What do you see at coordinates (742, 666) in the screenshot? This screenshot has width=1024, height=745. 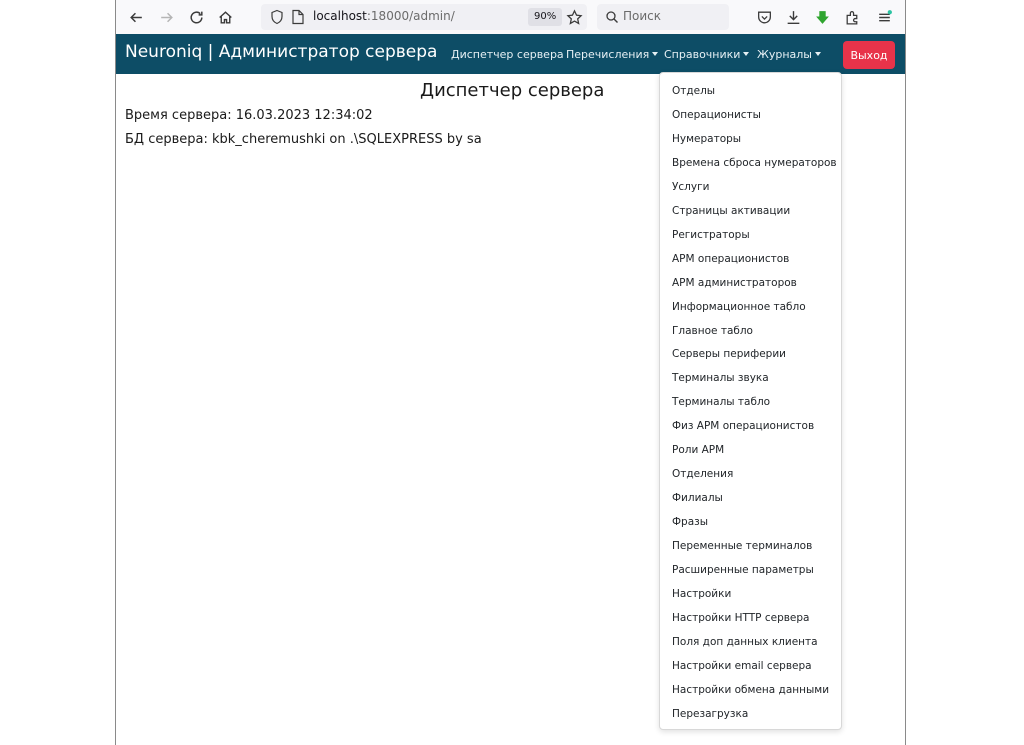 I see `dropdown-menu-item: Настройки email сервера` at bounding box center [742, 666].